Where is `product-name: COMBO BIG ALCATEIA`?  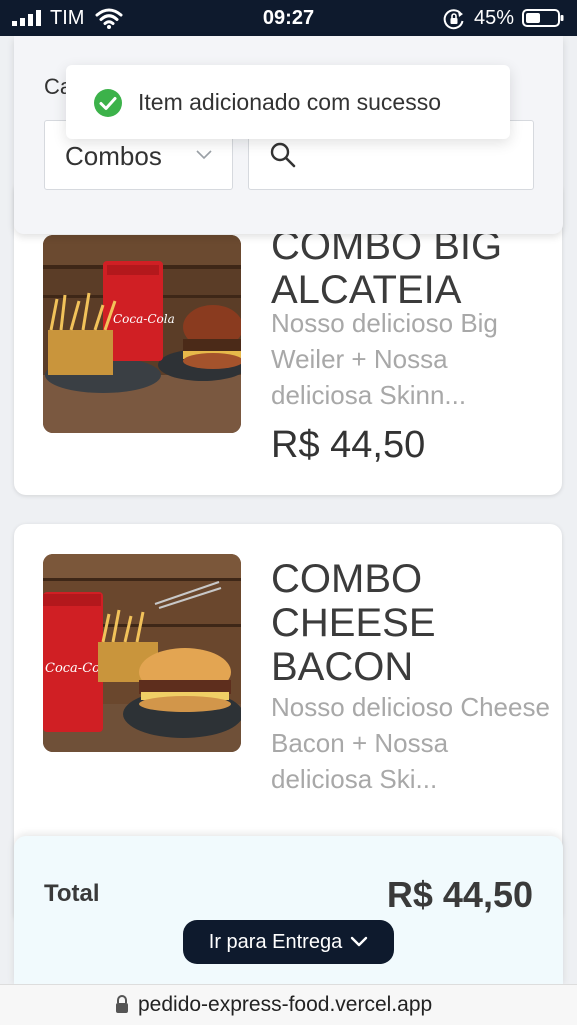 product-name: COMBO BIG ALCATEIA is located at coordinates (387, 268).